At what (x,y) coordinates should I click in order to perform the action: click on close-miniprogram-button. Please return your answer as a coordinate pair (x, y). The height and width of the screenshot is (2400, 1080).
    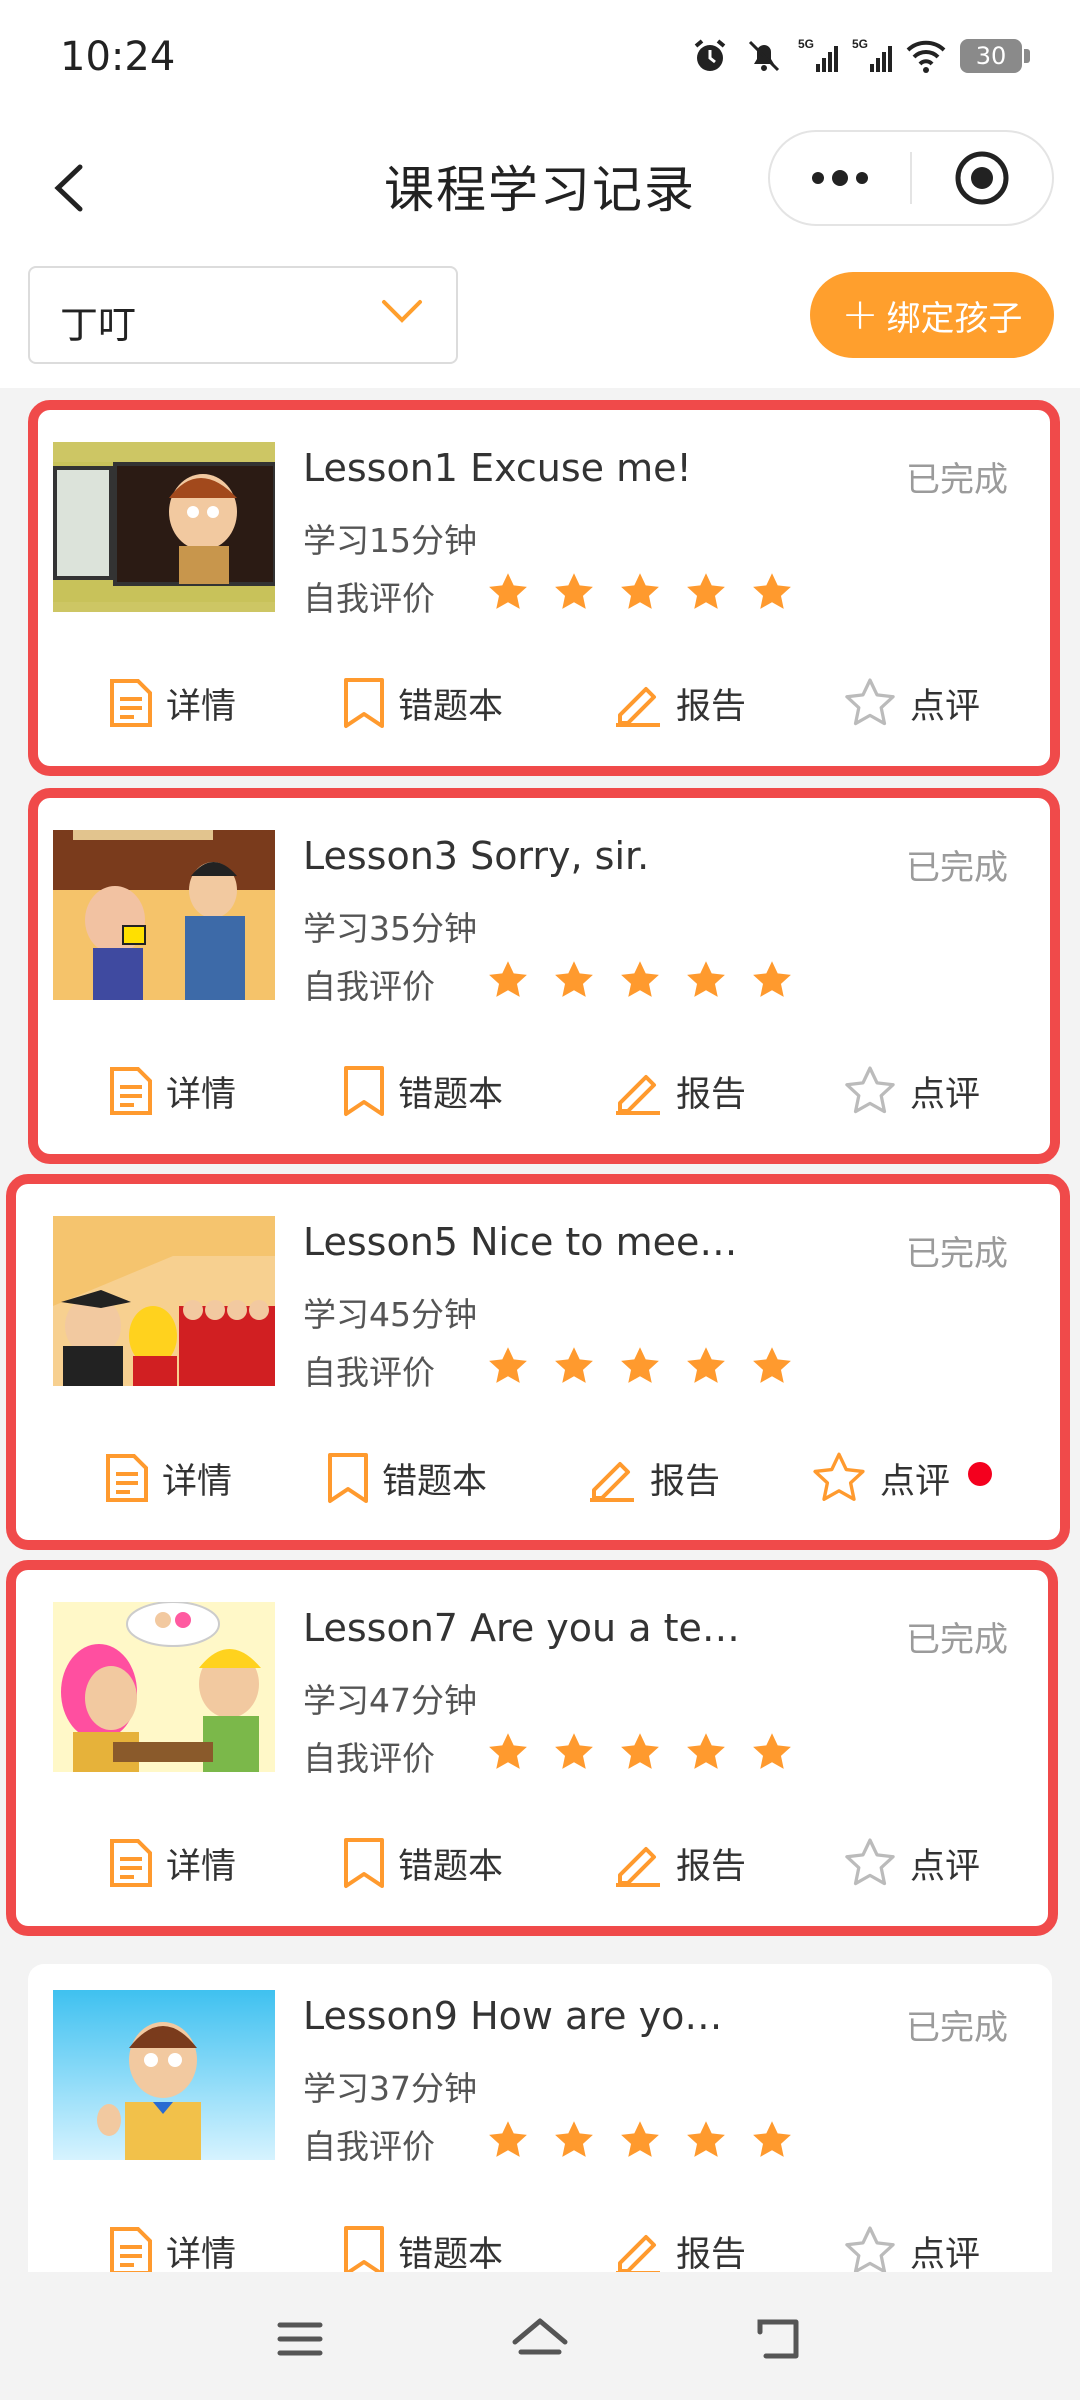
    Looking at the image, I should click on (982, 178).